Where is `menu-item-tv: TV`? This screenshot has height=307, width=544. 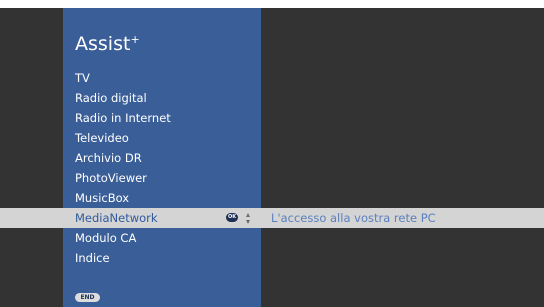 menu-item-tv: TV is located at coordinates (272, 78).